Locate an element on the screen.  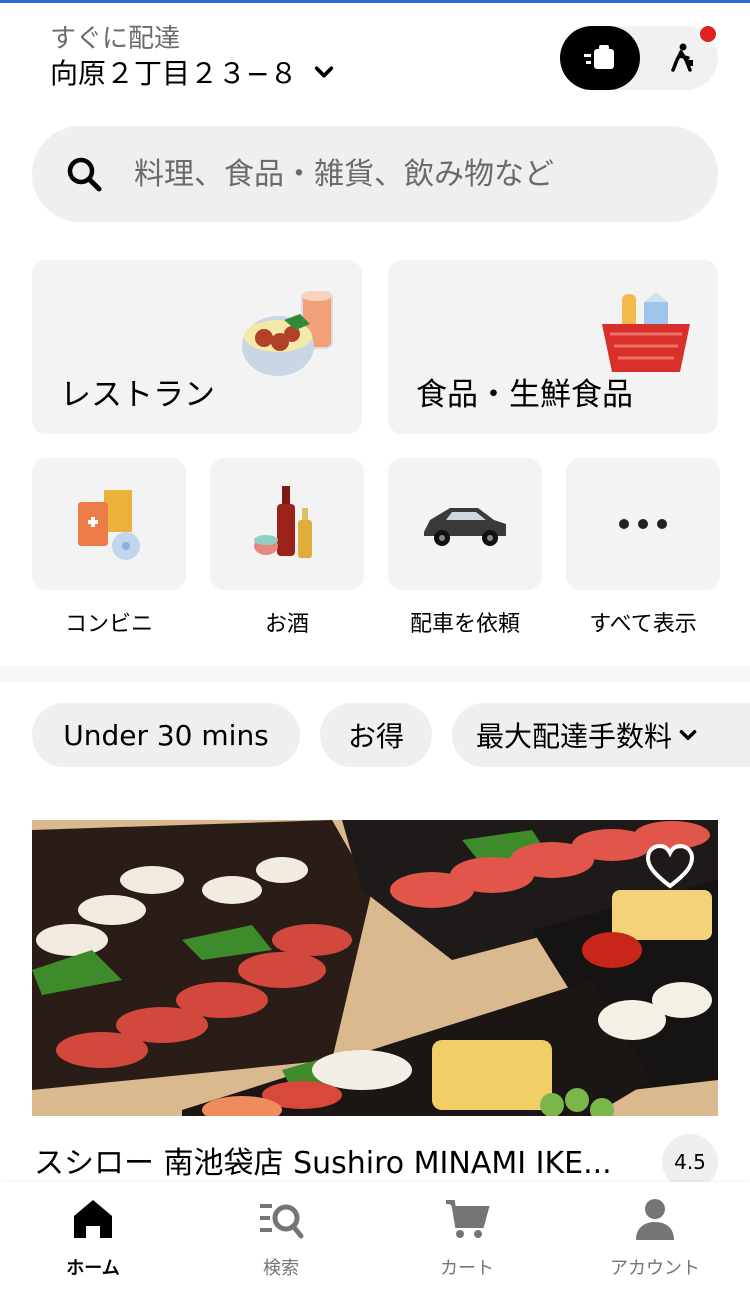
cart-icon is located at coordinates (468, 1219).